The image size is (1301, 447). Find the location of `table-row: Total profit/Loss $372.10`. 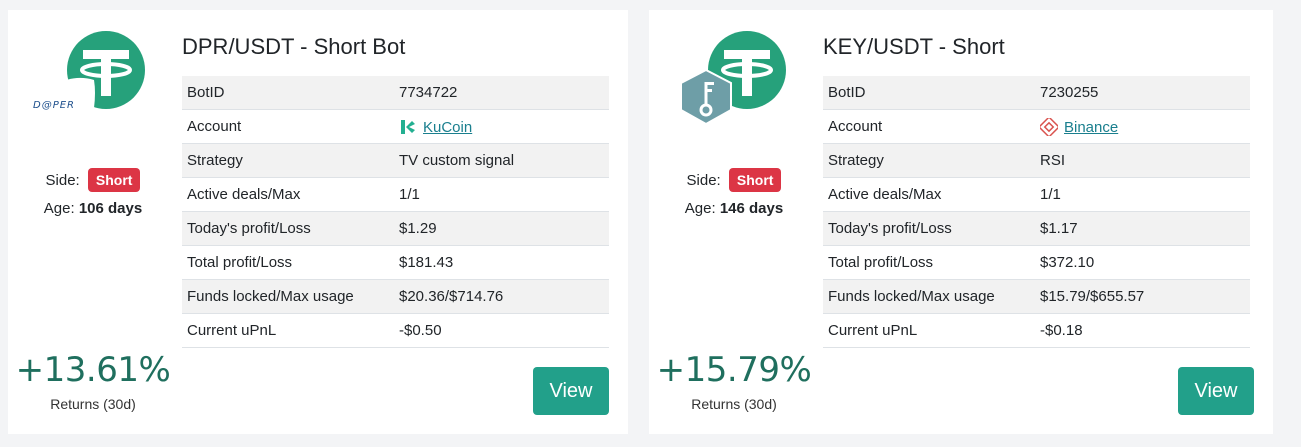

table-row: Total profit/Loss $372.10 is located at coordinates (1036, 262).